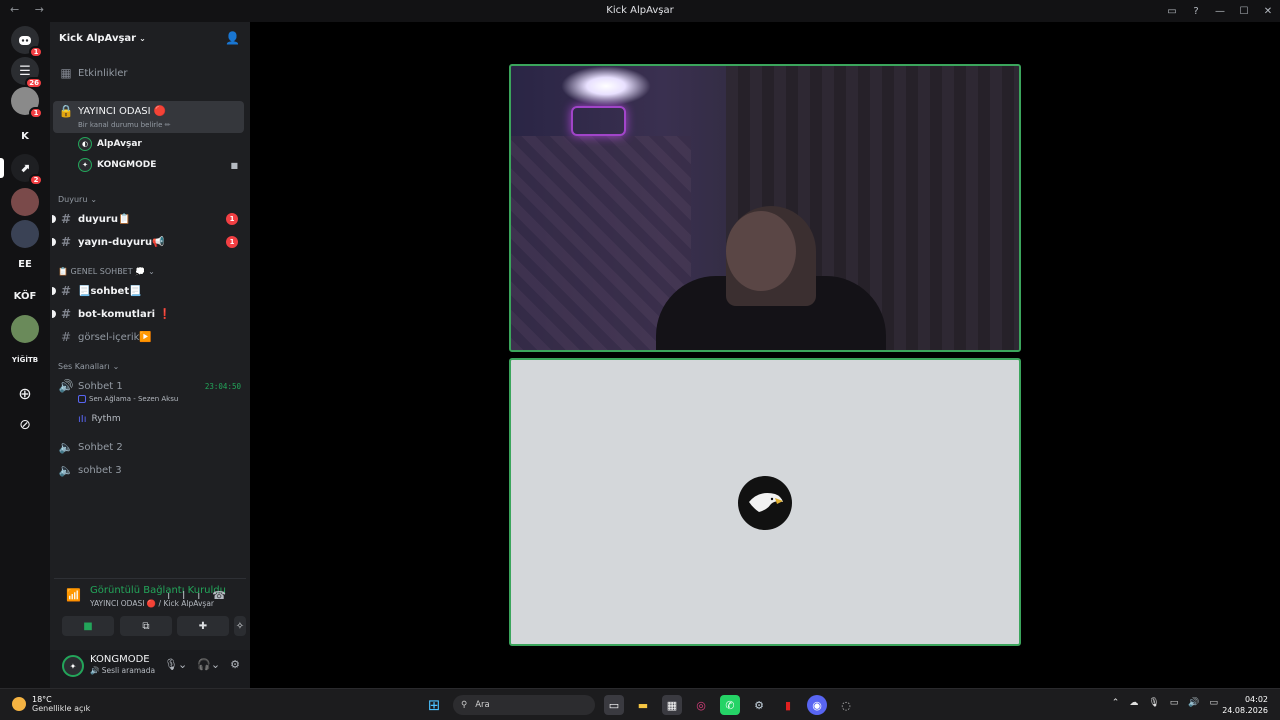  Describe the element at coordinates (730, 705) in the screenshot. I see `whatsapp-icon: ✆` at that location.